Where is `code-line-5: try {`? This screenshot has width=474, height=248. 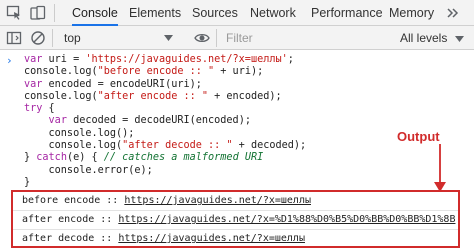 code-line-5: try { is located at coordinates (39, 109).